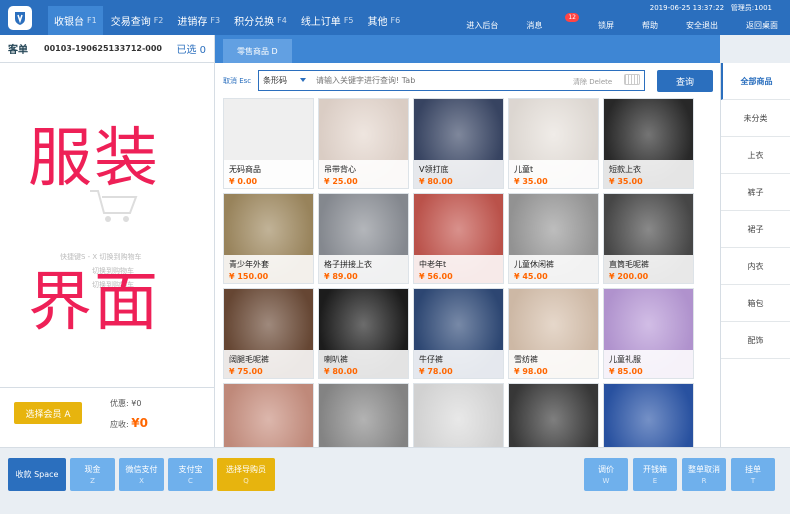  What do you see at coordinates (243, 181) in the screenshot?
I see `product-price: ¥ 0.00` at bounding box center [243, 181].